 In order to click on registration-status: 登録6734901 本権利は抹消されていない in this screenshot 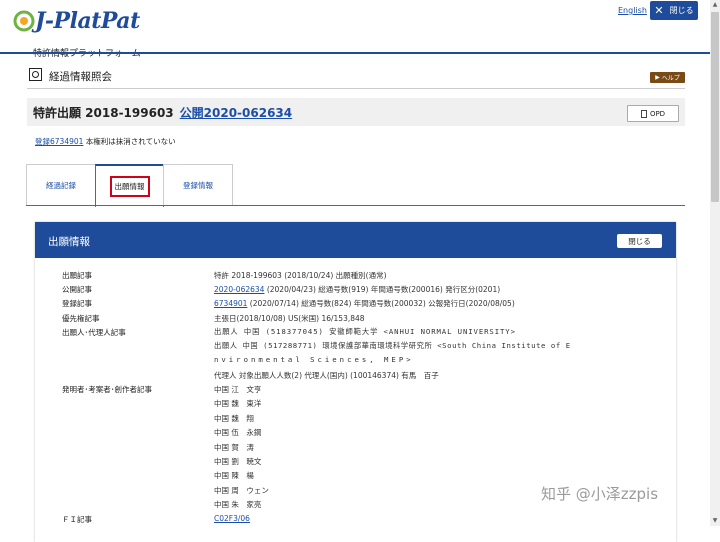, I will do `click(105, 141)`.